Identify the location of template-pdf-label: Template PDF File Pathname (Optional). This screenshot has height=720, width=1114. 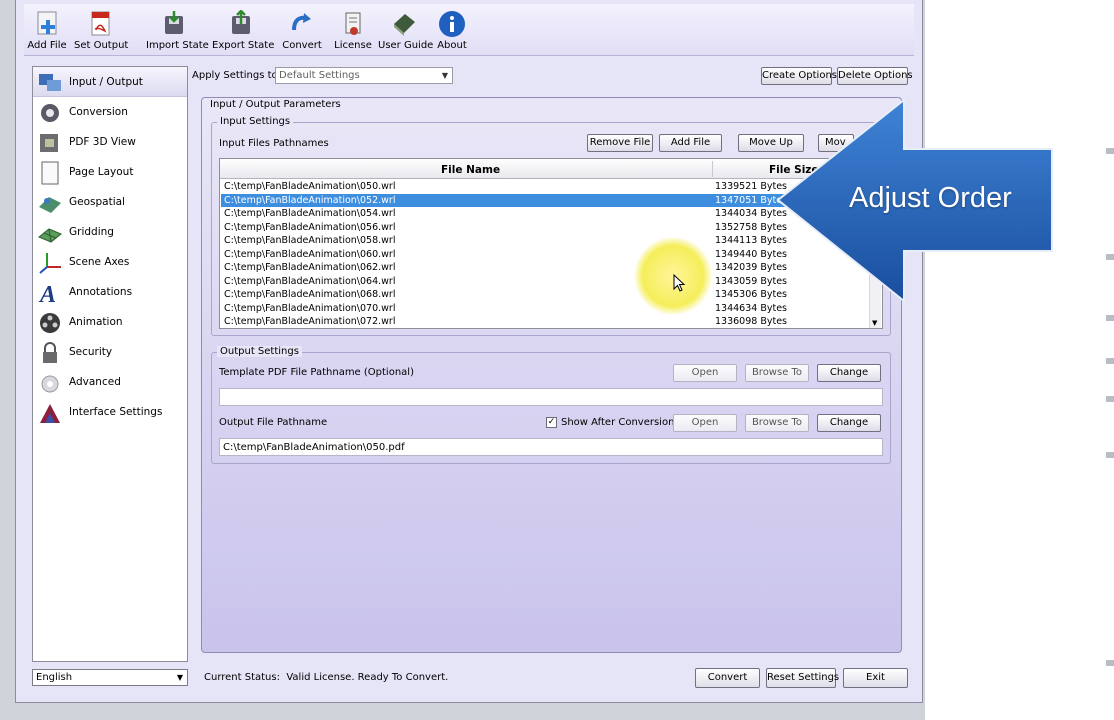
(316, 372).